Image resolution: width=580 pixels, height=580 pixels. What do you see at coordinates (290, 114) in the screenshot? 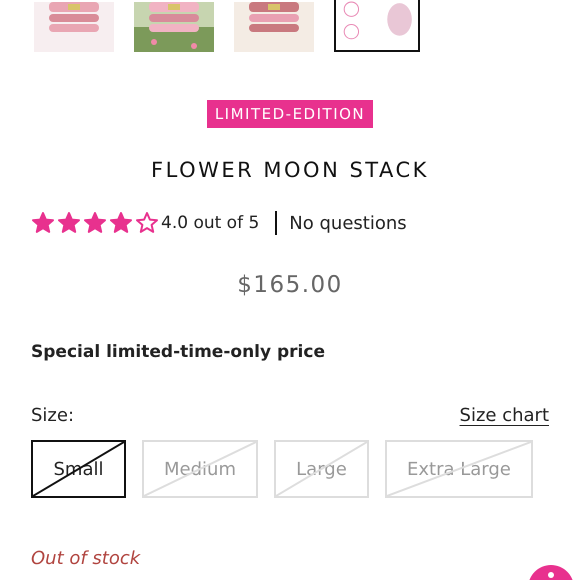
I see `edition-badge: LIMITED-EDITION` at bounding box center [290, 114].